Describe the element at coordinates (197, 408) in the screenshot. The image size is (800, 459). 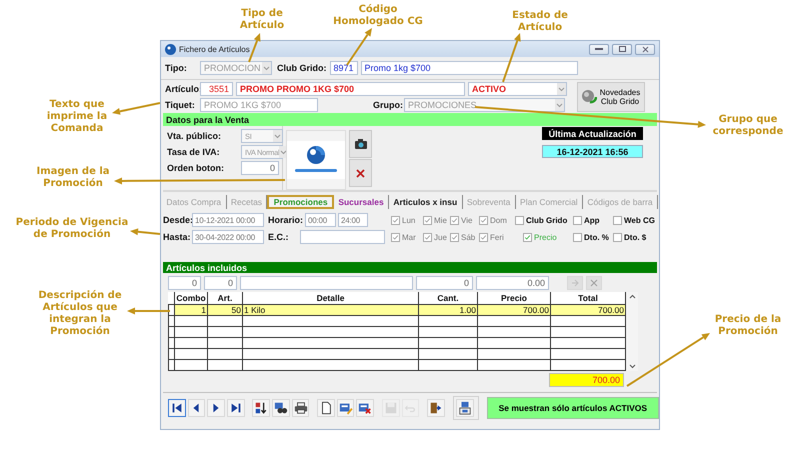
I see `previous-button` at that location.